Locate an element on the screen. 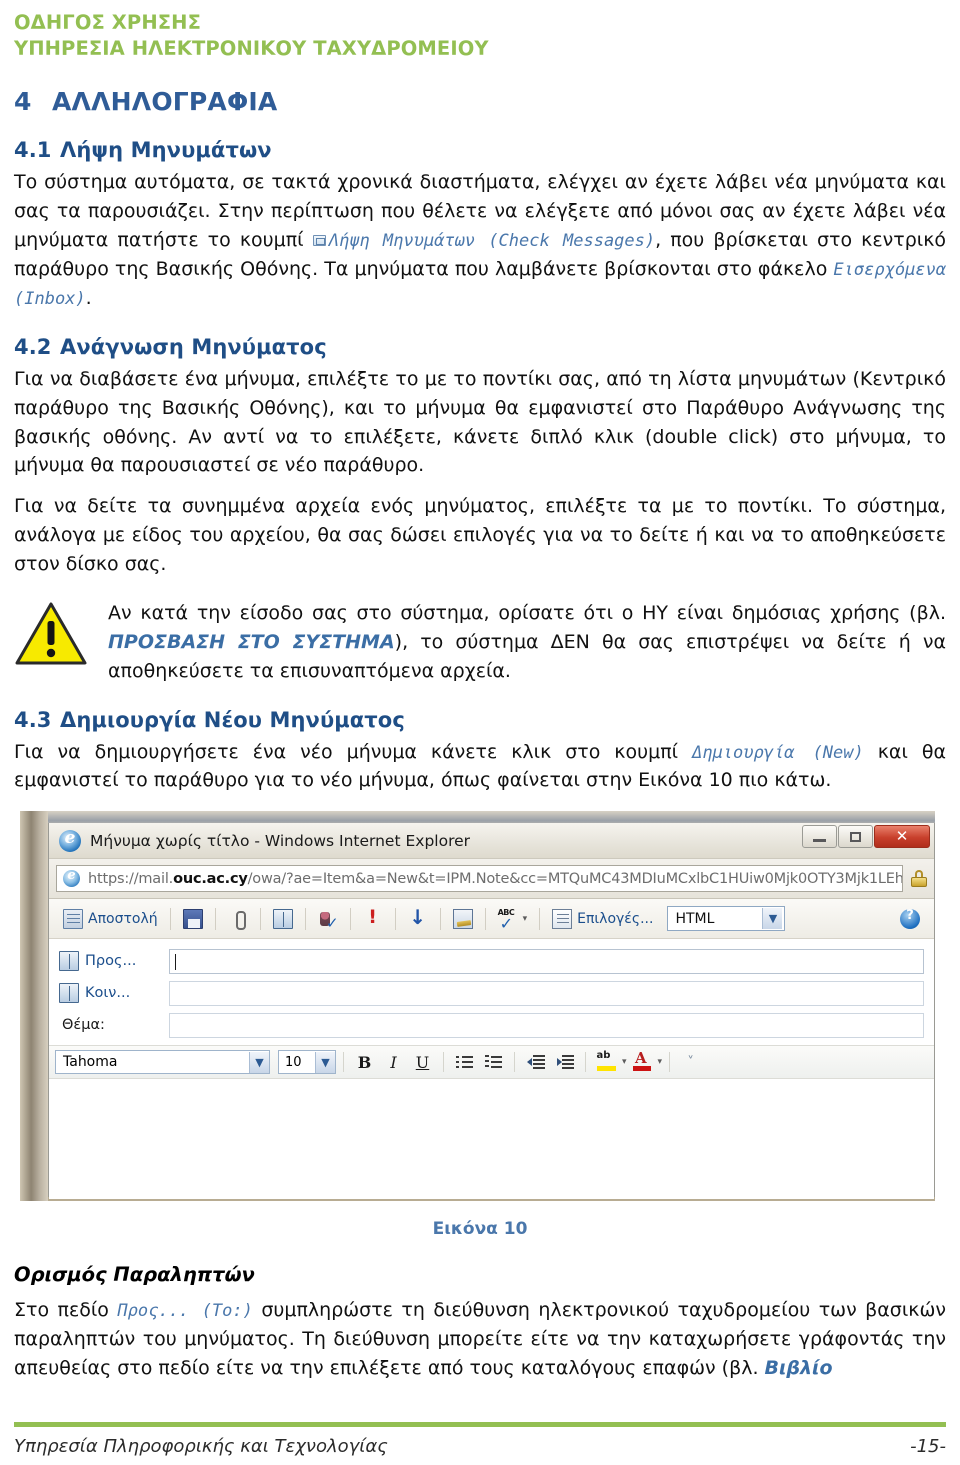  subsection-part-a: Στο πεδίο is located at coordinates (61, 1310).